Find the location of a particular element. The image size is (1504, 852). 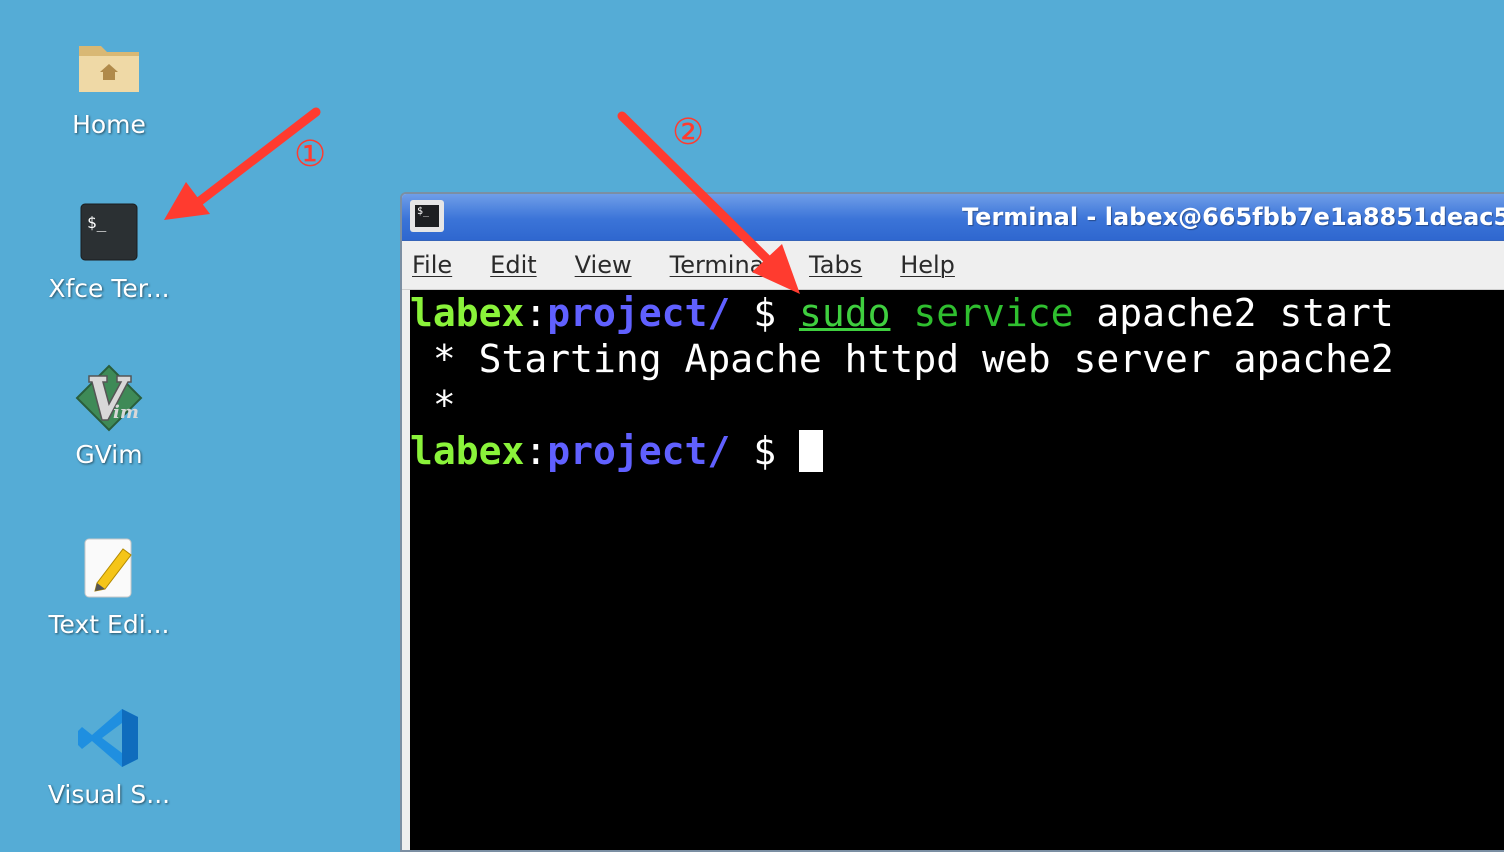

menu-tabs: Tabs is located at coordinates (835, 265).